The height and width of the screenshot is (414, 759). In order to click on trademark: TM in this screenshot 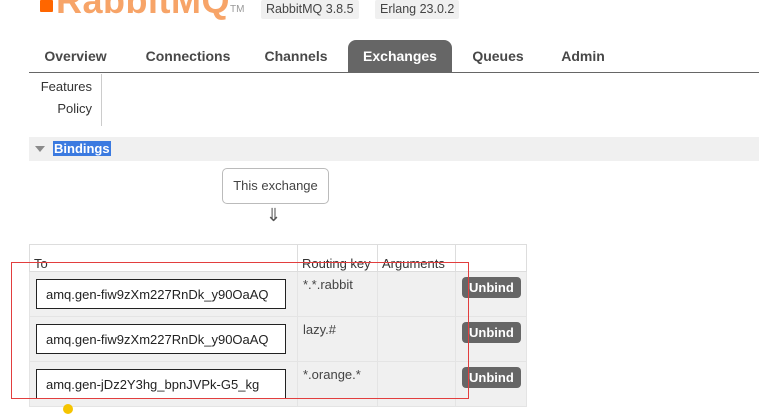, I will do `click(237, 9)`.